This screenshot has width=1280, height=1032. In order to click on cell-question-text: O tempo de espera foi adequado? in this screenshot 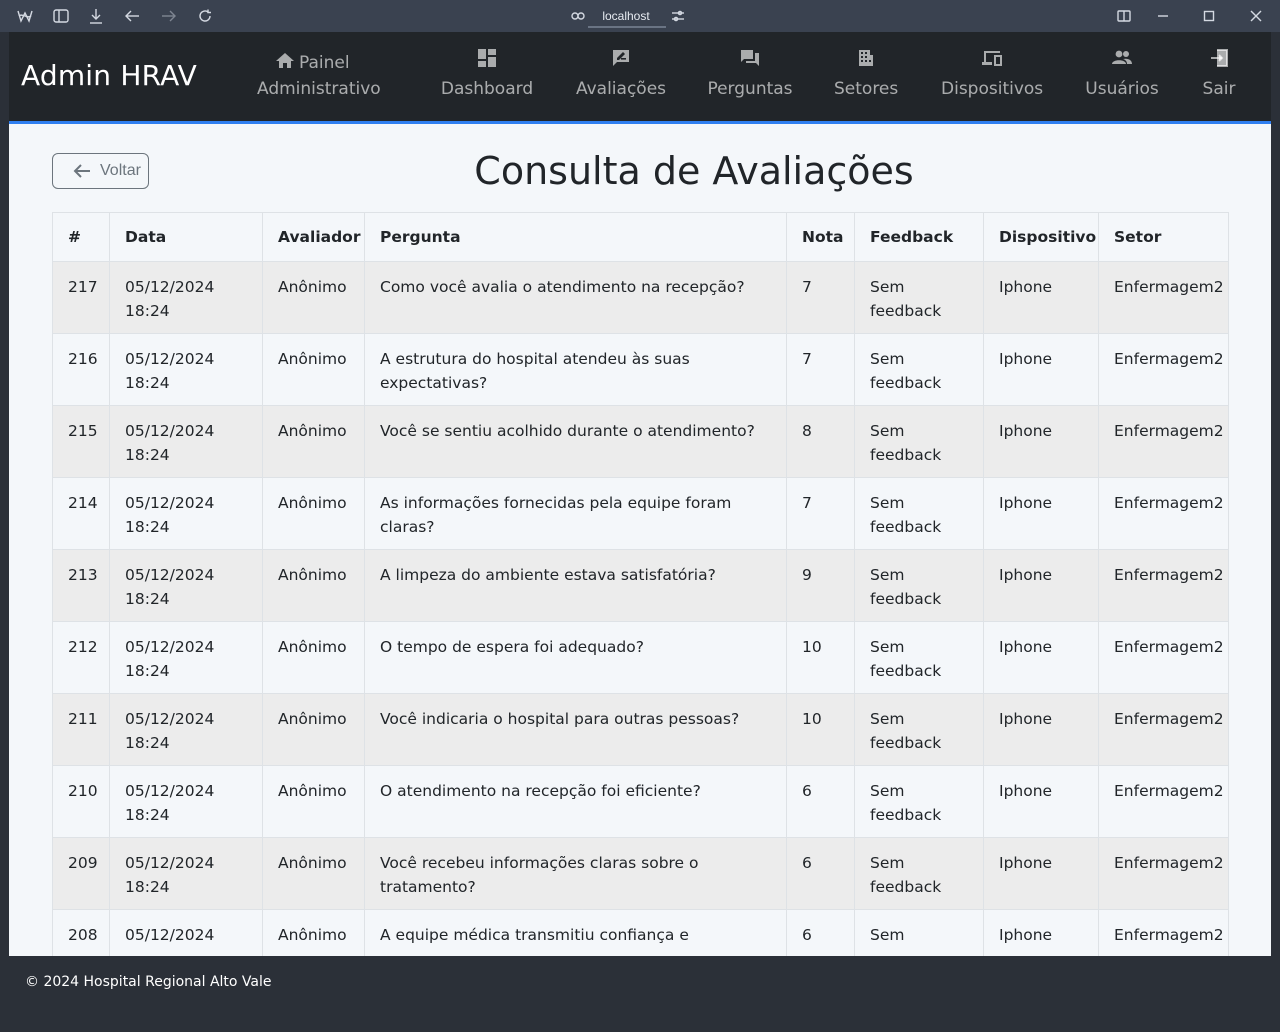, I will do `click(512, 647)`.